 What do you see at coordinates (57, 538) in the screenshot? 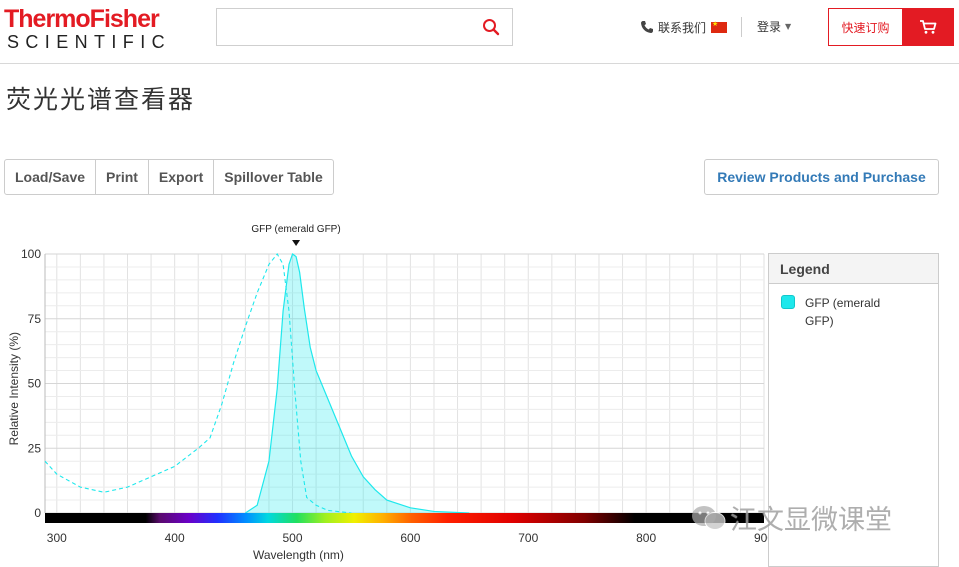
I see `x-tick-label: 300` at bounding box center [57, 538].